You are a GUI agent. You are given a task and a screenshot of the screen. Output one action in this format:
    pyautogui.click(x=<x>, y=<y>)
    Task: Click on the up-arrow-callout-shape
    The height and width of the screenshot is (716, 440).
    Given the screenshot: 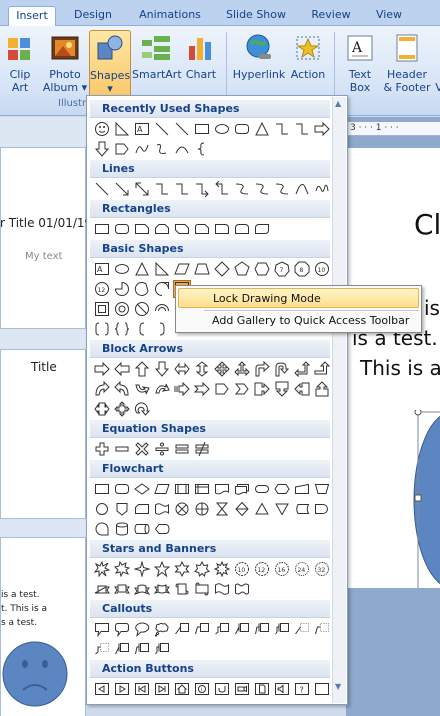 What is the action you would take?
    pyautogui.click(x=322, y=389)
    